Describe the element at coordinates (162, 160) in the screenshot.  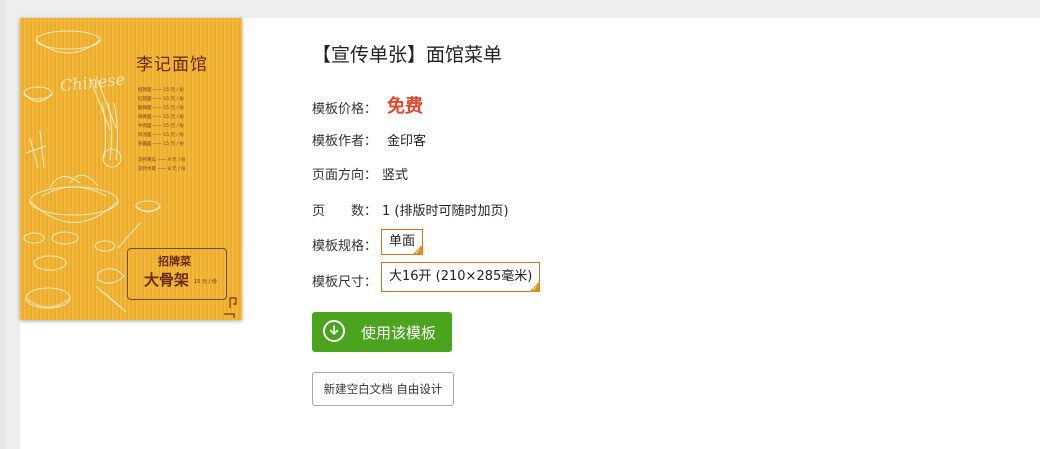
I see `preview-extra-row: 凉拌黄瓜 —— 9 元 / 份` at that location.